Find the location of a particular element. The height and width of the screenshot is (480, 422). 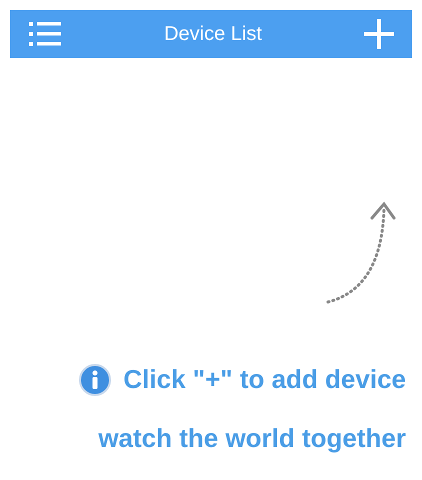

info-icon is located at coordinates (95, 380).